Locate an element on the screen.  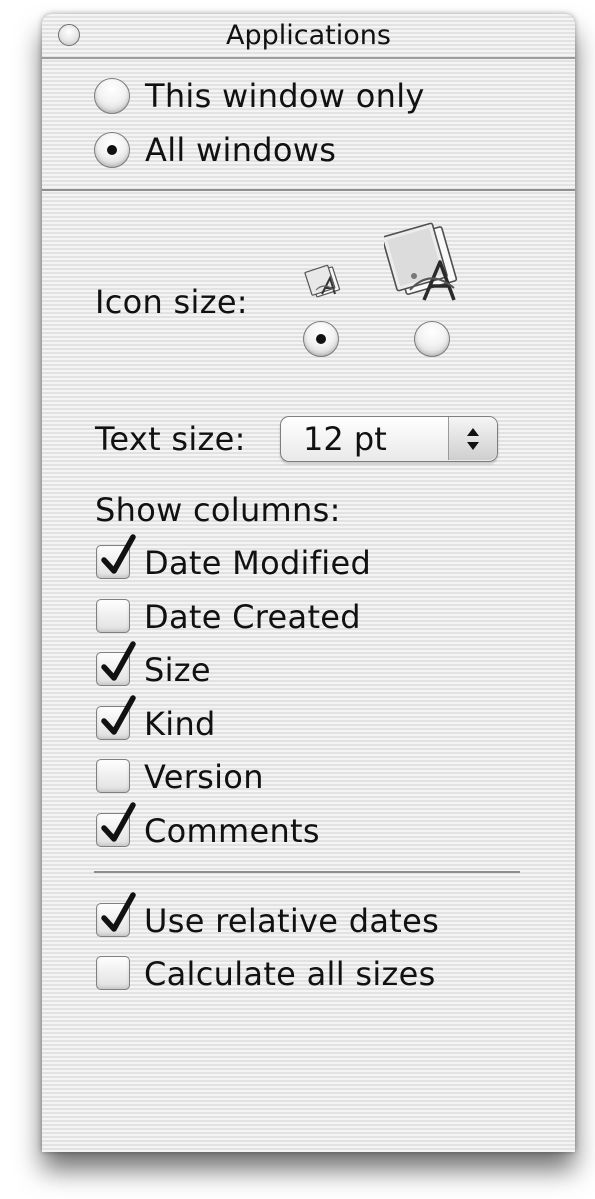
title-divider is located at coordinates (308, 58).